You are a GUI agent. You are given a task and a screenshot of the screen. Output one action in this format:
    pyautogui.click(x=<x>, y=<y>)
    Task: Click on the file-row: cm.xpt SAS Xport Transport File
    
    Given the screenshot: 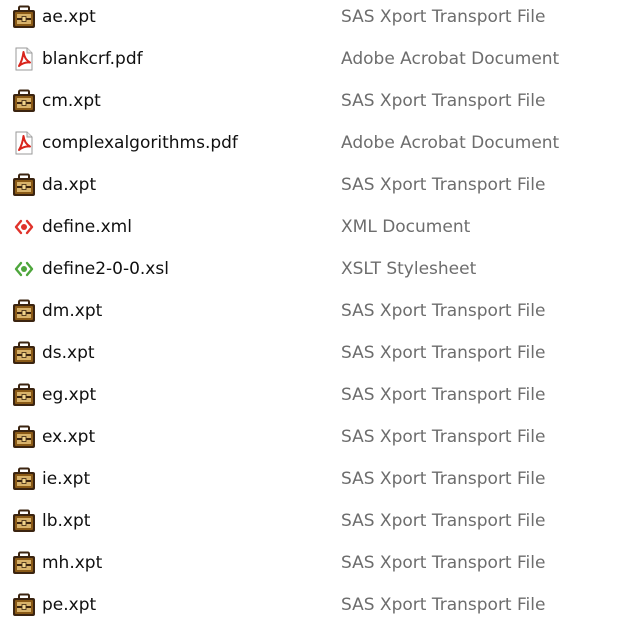 What is the action you would take?
    pyautogui.click(x=311, y=102)
    